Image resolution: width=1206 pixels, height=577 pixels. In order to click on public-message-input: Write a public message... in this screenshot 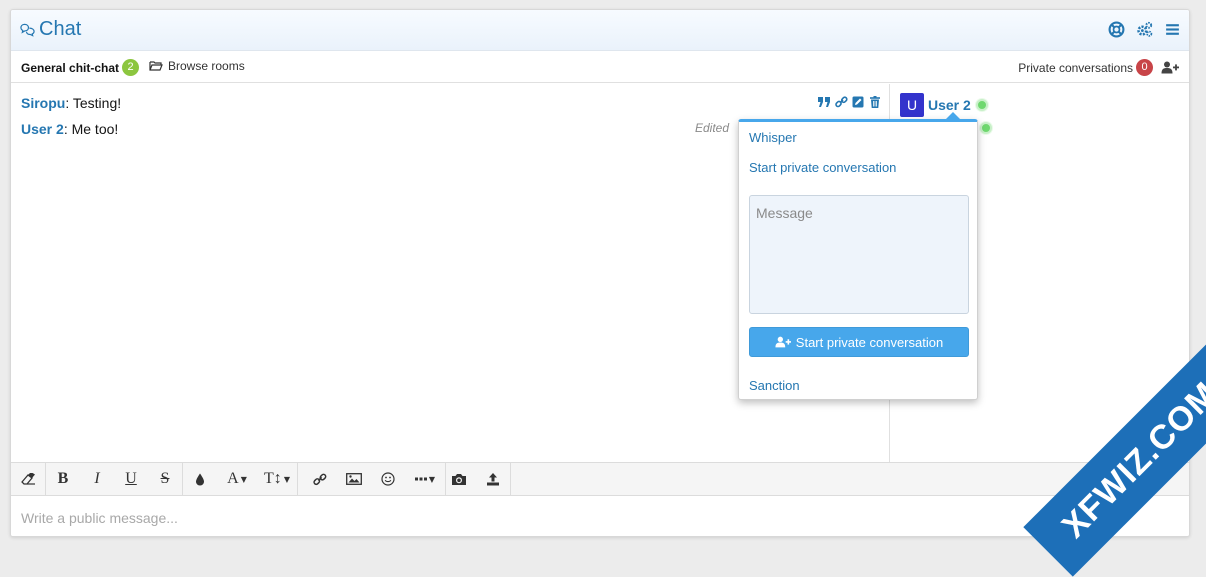, I will do `click(600, 516)`.